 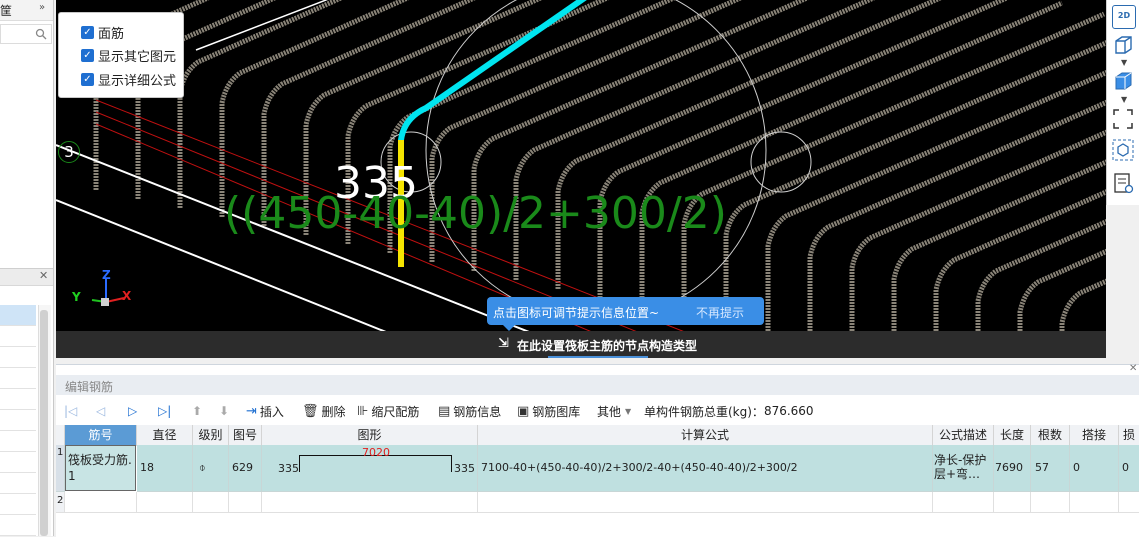 What do you see at coordinates (128, 79) in the screenshot?
I see `option-show-detailed-formula: ✓ 显示详细公式` at bounding box center [128, 79].